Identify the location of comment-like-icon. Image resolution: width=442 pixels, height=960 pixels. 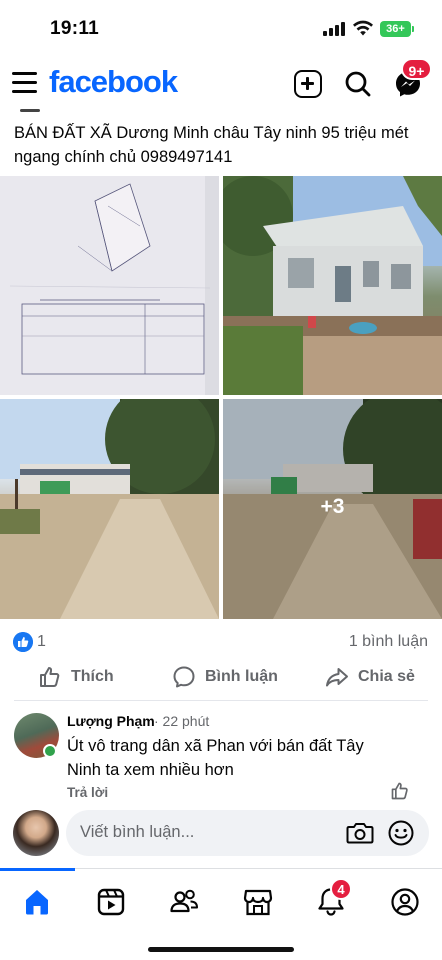
(400, 791).